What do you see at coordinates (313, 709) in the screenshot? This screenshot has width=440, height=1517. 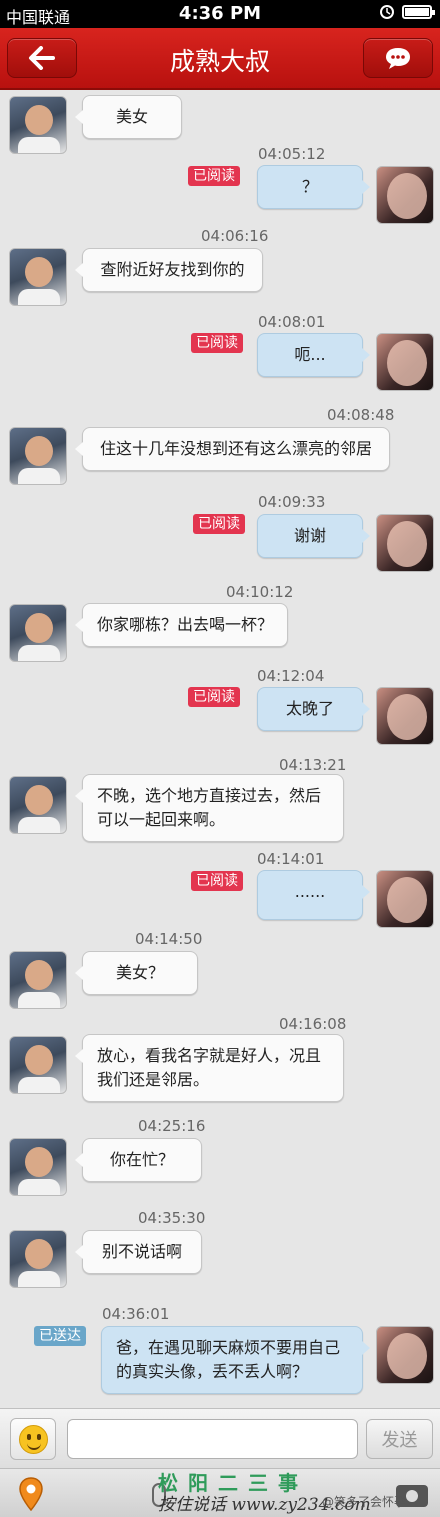 I see `outgoing-message: 太晚了` at bounding box center [313, 709].